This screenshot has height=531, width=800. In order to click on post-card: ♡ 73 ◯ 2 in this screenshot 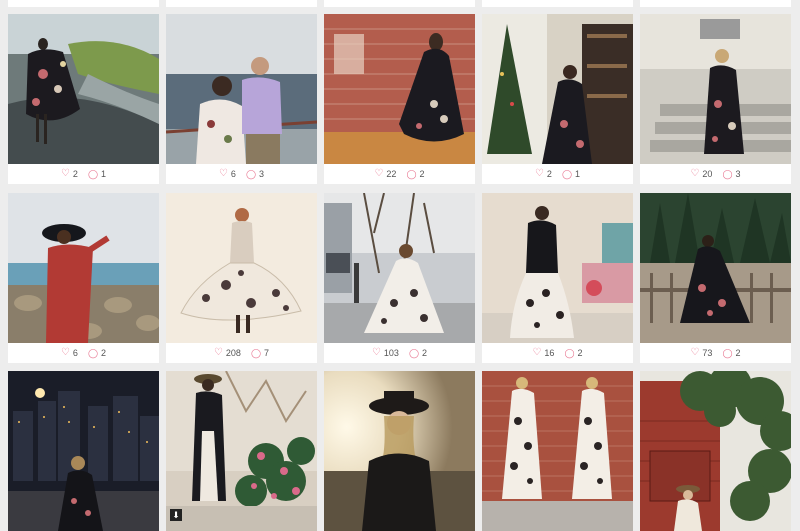, I will do `click(715, 278)`.